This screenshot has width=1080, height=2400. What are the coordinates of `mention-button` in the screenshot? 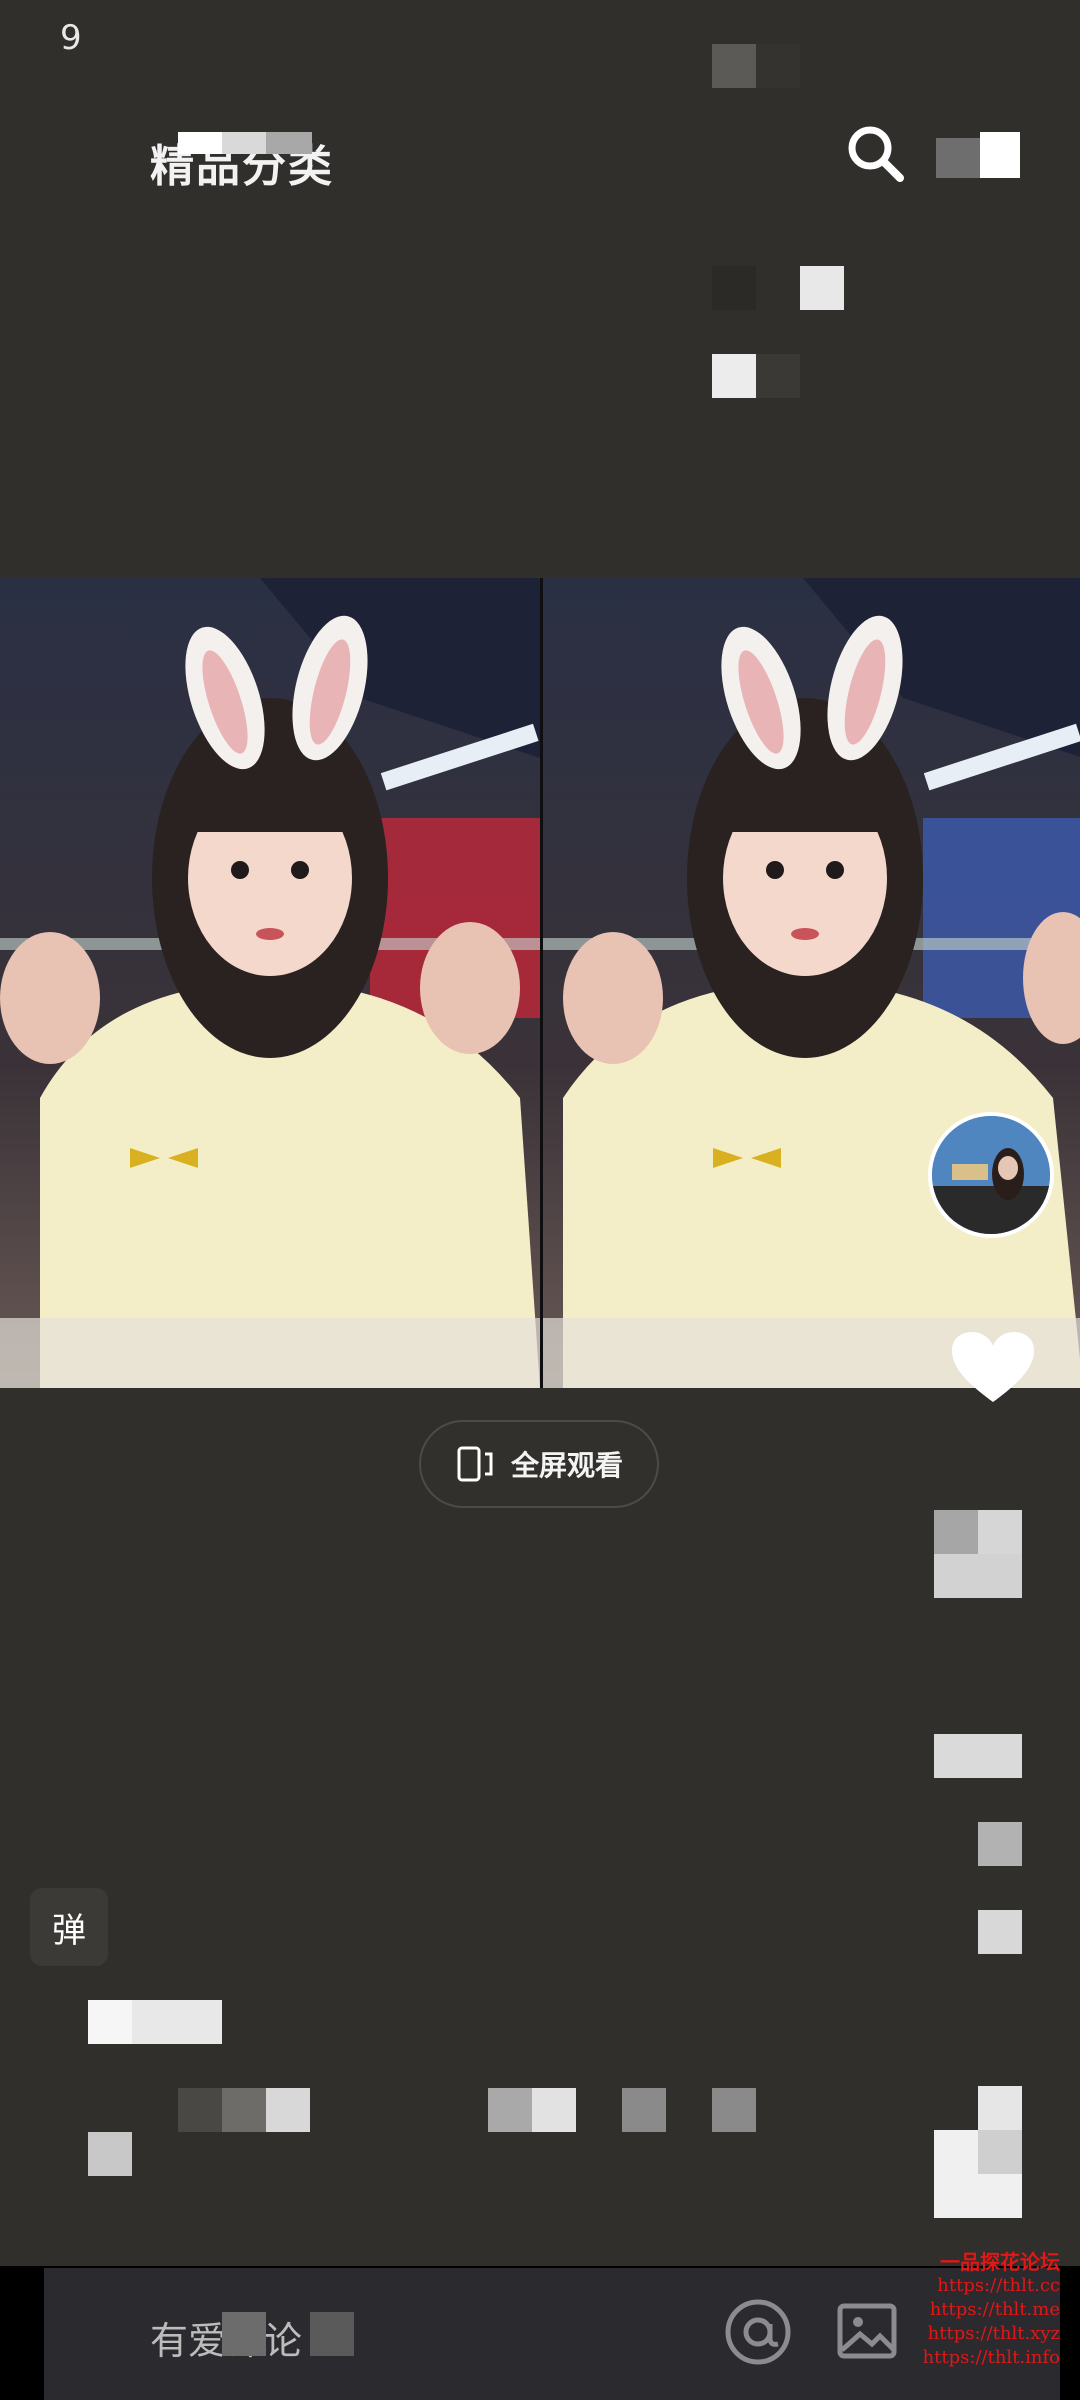 It's located at (758, 2332).